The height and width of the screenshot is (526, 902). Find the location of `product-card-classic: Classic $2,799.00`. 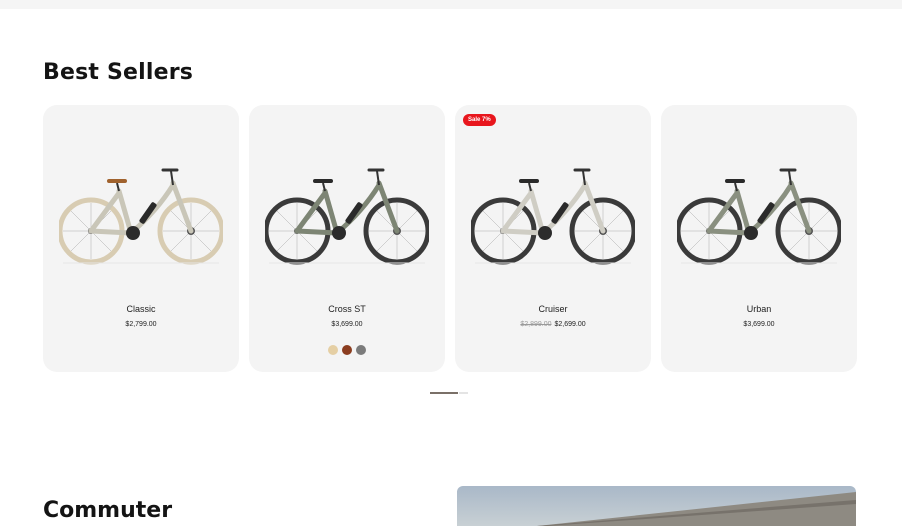

product-card-classic: Classic $2,799.00 is located at coordinates (141, 238).